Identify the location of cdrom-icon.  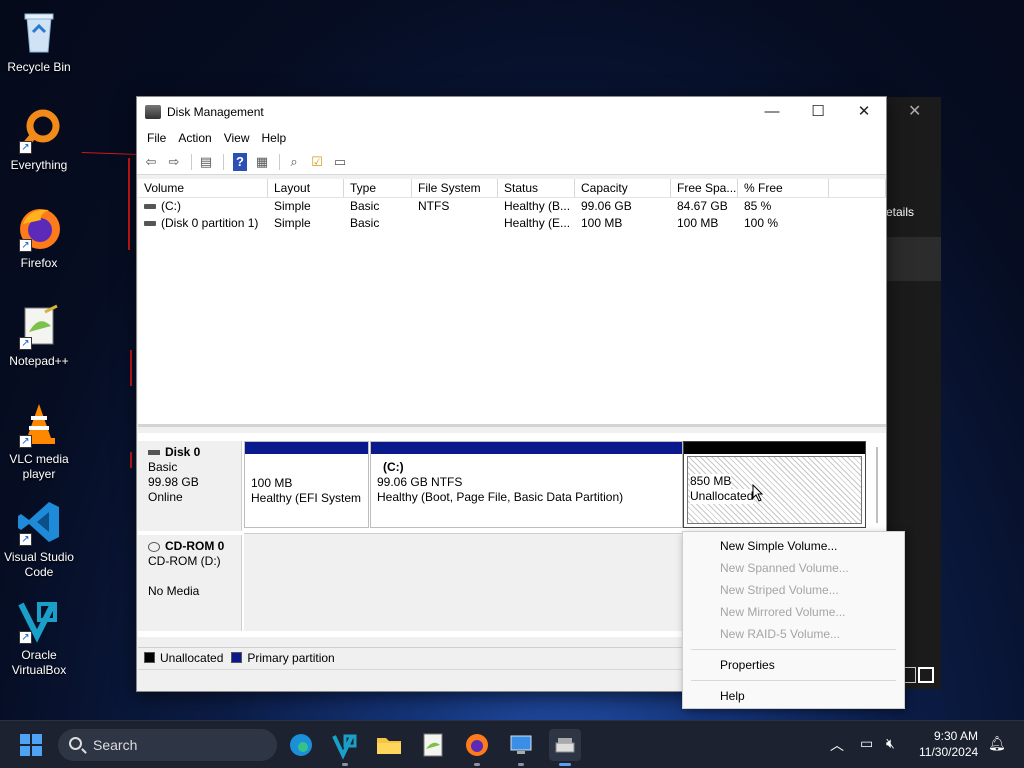
(154, 546).